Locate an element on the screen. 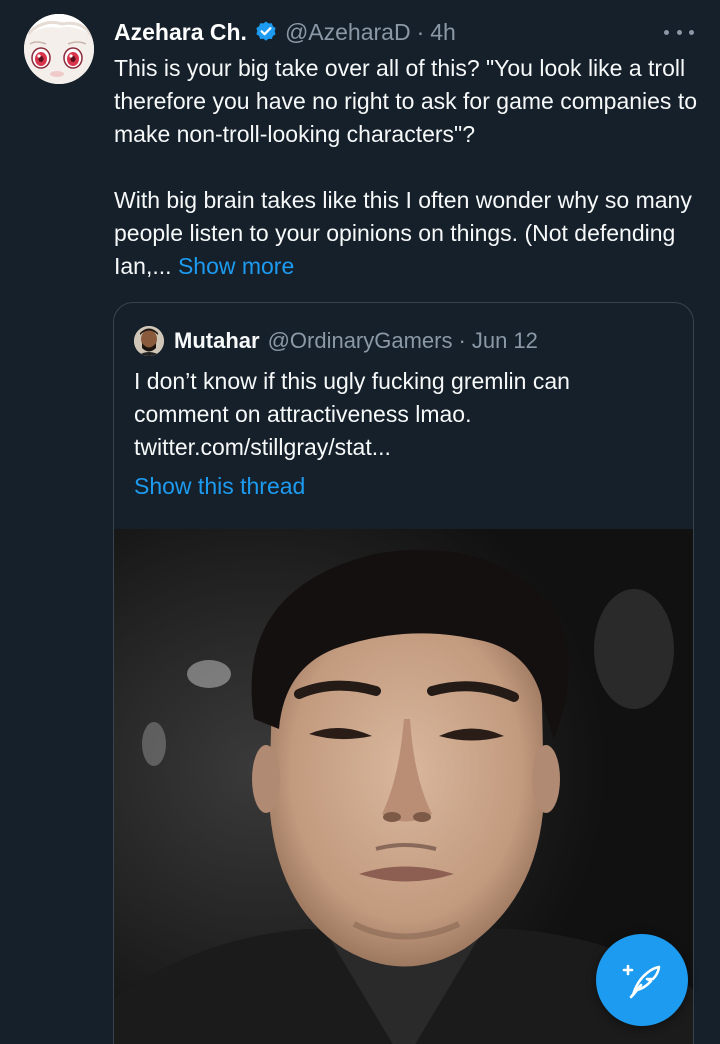 This screenshot has height=1044, width=720. verified-badge-icon is located at coordinates (266, 32).